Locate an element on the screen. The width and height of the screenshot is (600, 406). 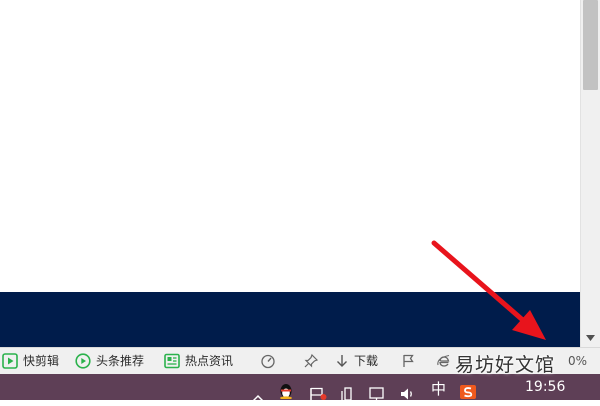
statusbar-item-kuaijianji: 快剪辑 is located at coordinates (30, 361).